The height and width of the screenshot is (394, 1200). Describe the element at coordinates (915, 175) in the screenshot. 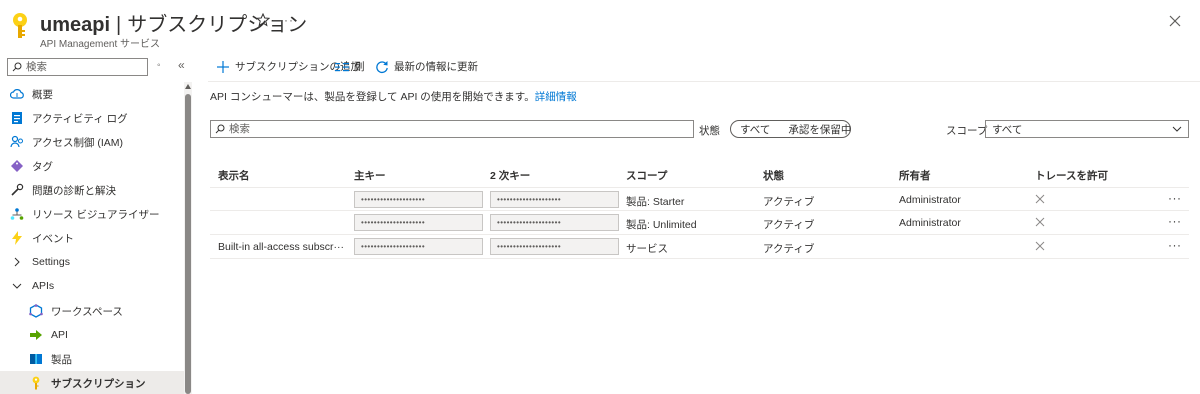

I see `column-header-owner: 所有者` at that location.